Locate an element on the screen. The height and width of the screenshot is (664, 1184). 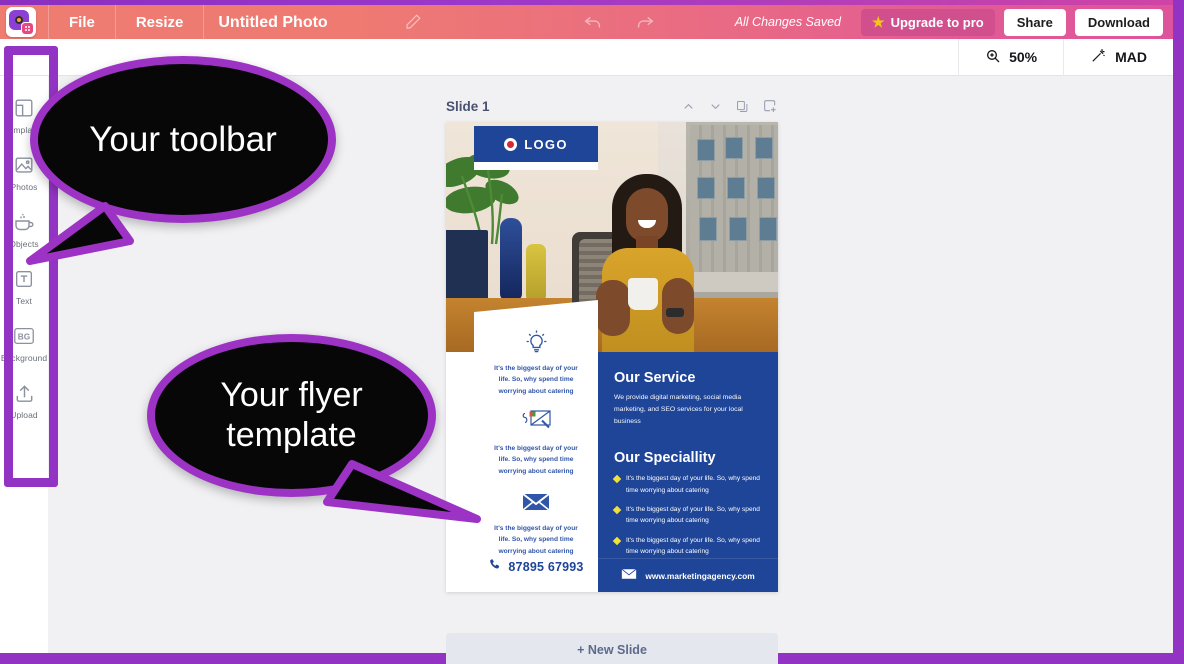
flyer-website-text: www.marketingagency.com is located at coordinates (700, 575).